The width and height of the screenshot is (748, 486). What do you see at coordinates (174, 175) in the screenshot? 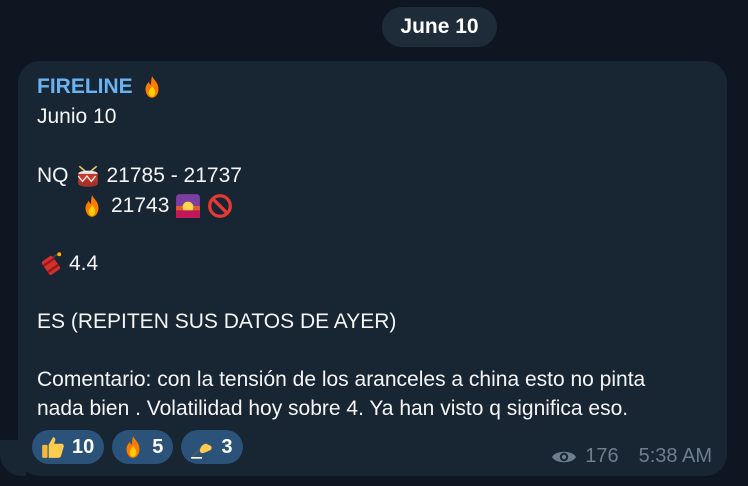
I see `nq-range: 21785 - 21737` at bounding box center [174, 175].